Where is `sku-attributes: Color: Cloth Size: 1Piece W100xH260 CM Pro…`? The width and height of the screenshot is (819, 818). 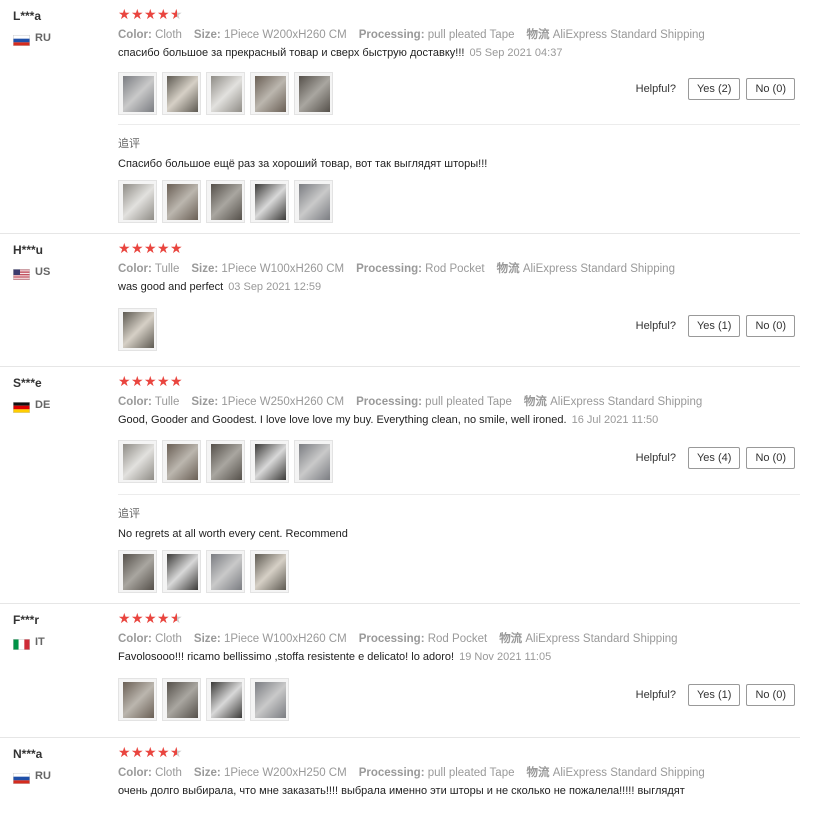
sku-attributes: Color: Cloth Size: 1Piece W100xH260 CM Pro… is located at coordinates (404, 638).